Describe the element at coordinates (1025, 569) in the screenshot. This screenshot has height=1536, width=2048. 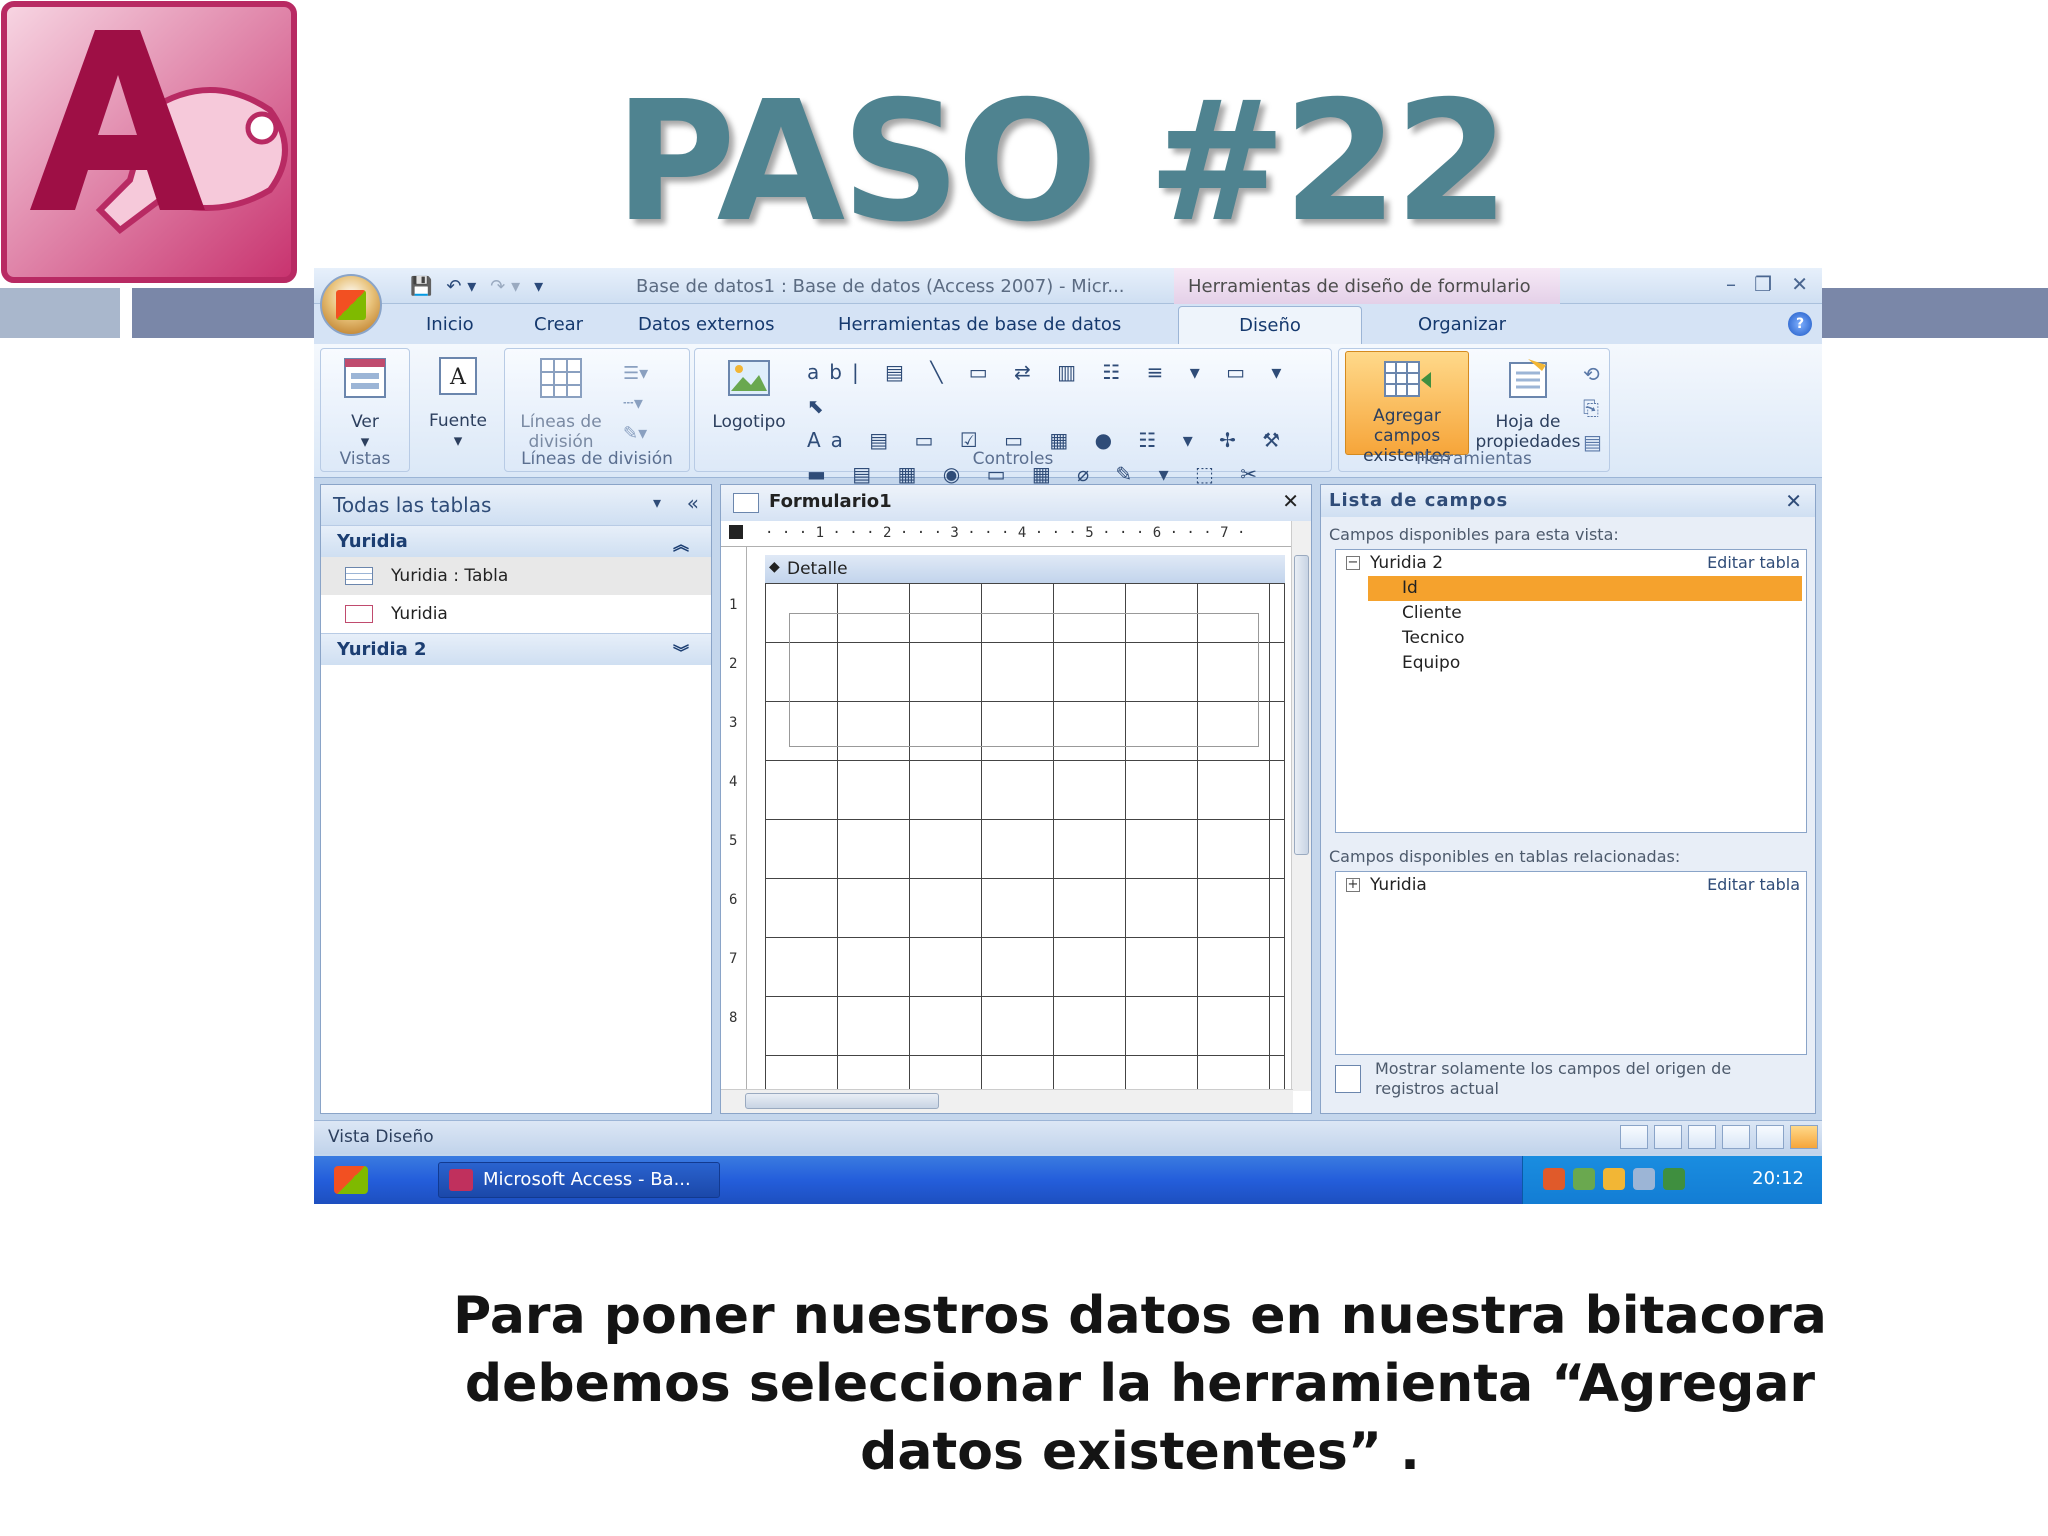
I see `detail-section-bar: ◆ Detalle` at that location.